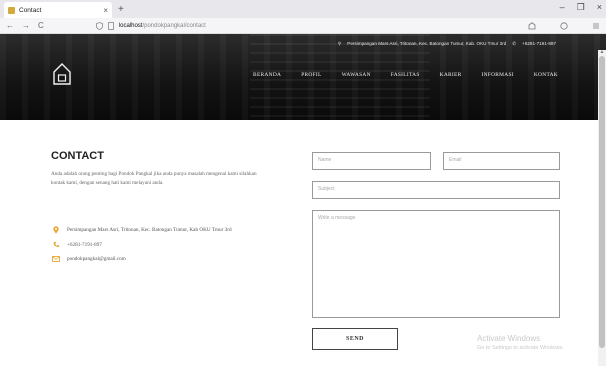  What do you see at coordinates (599, 7) in the screenshot?
I see `close-window-button: ×` at bounding box center [599, 7].